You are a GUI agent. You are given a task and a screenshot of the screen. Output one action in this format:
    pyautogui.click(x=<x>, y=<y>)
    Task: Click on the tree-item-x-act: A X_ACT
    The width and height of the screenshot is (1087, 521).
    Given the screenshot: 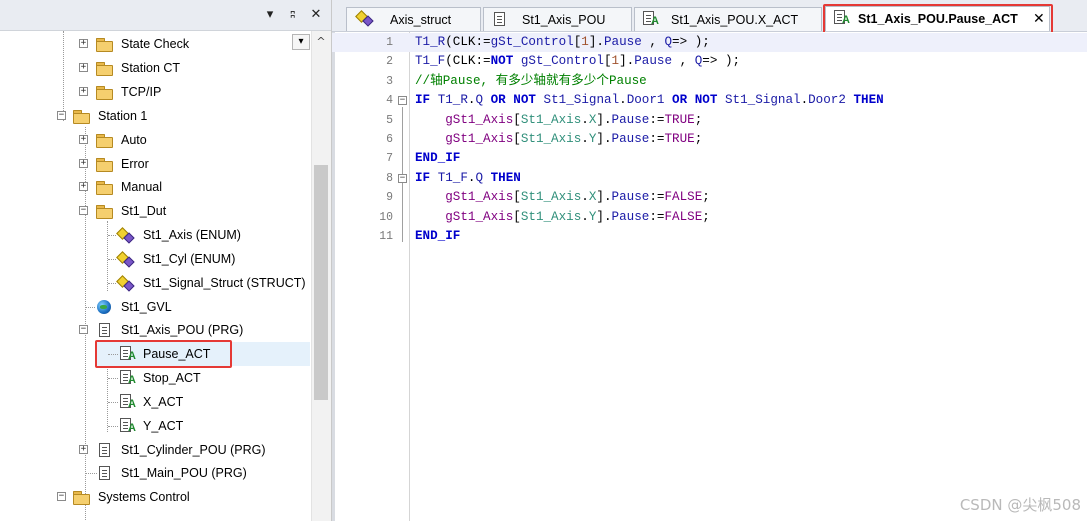 What is the action you would take?
    pyautogui.click(x=155, y=402)
    